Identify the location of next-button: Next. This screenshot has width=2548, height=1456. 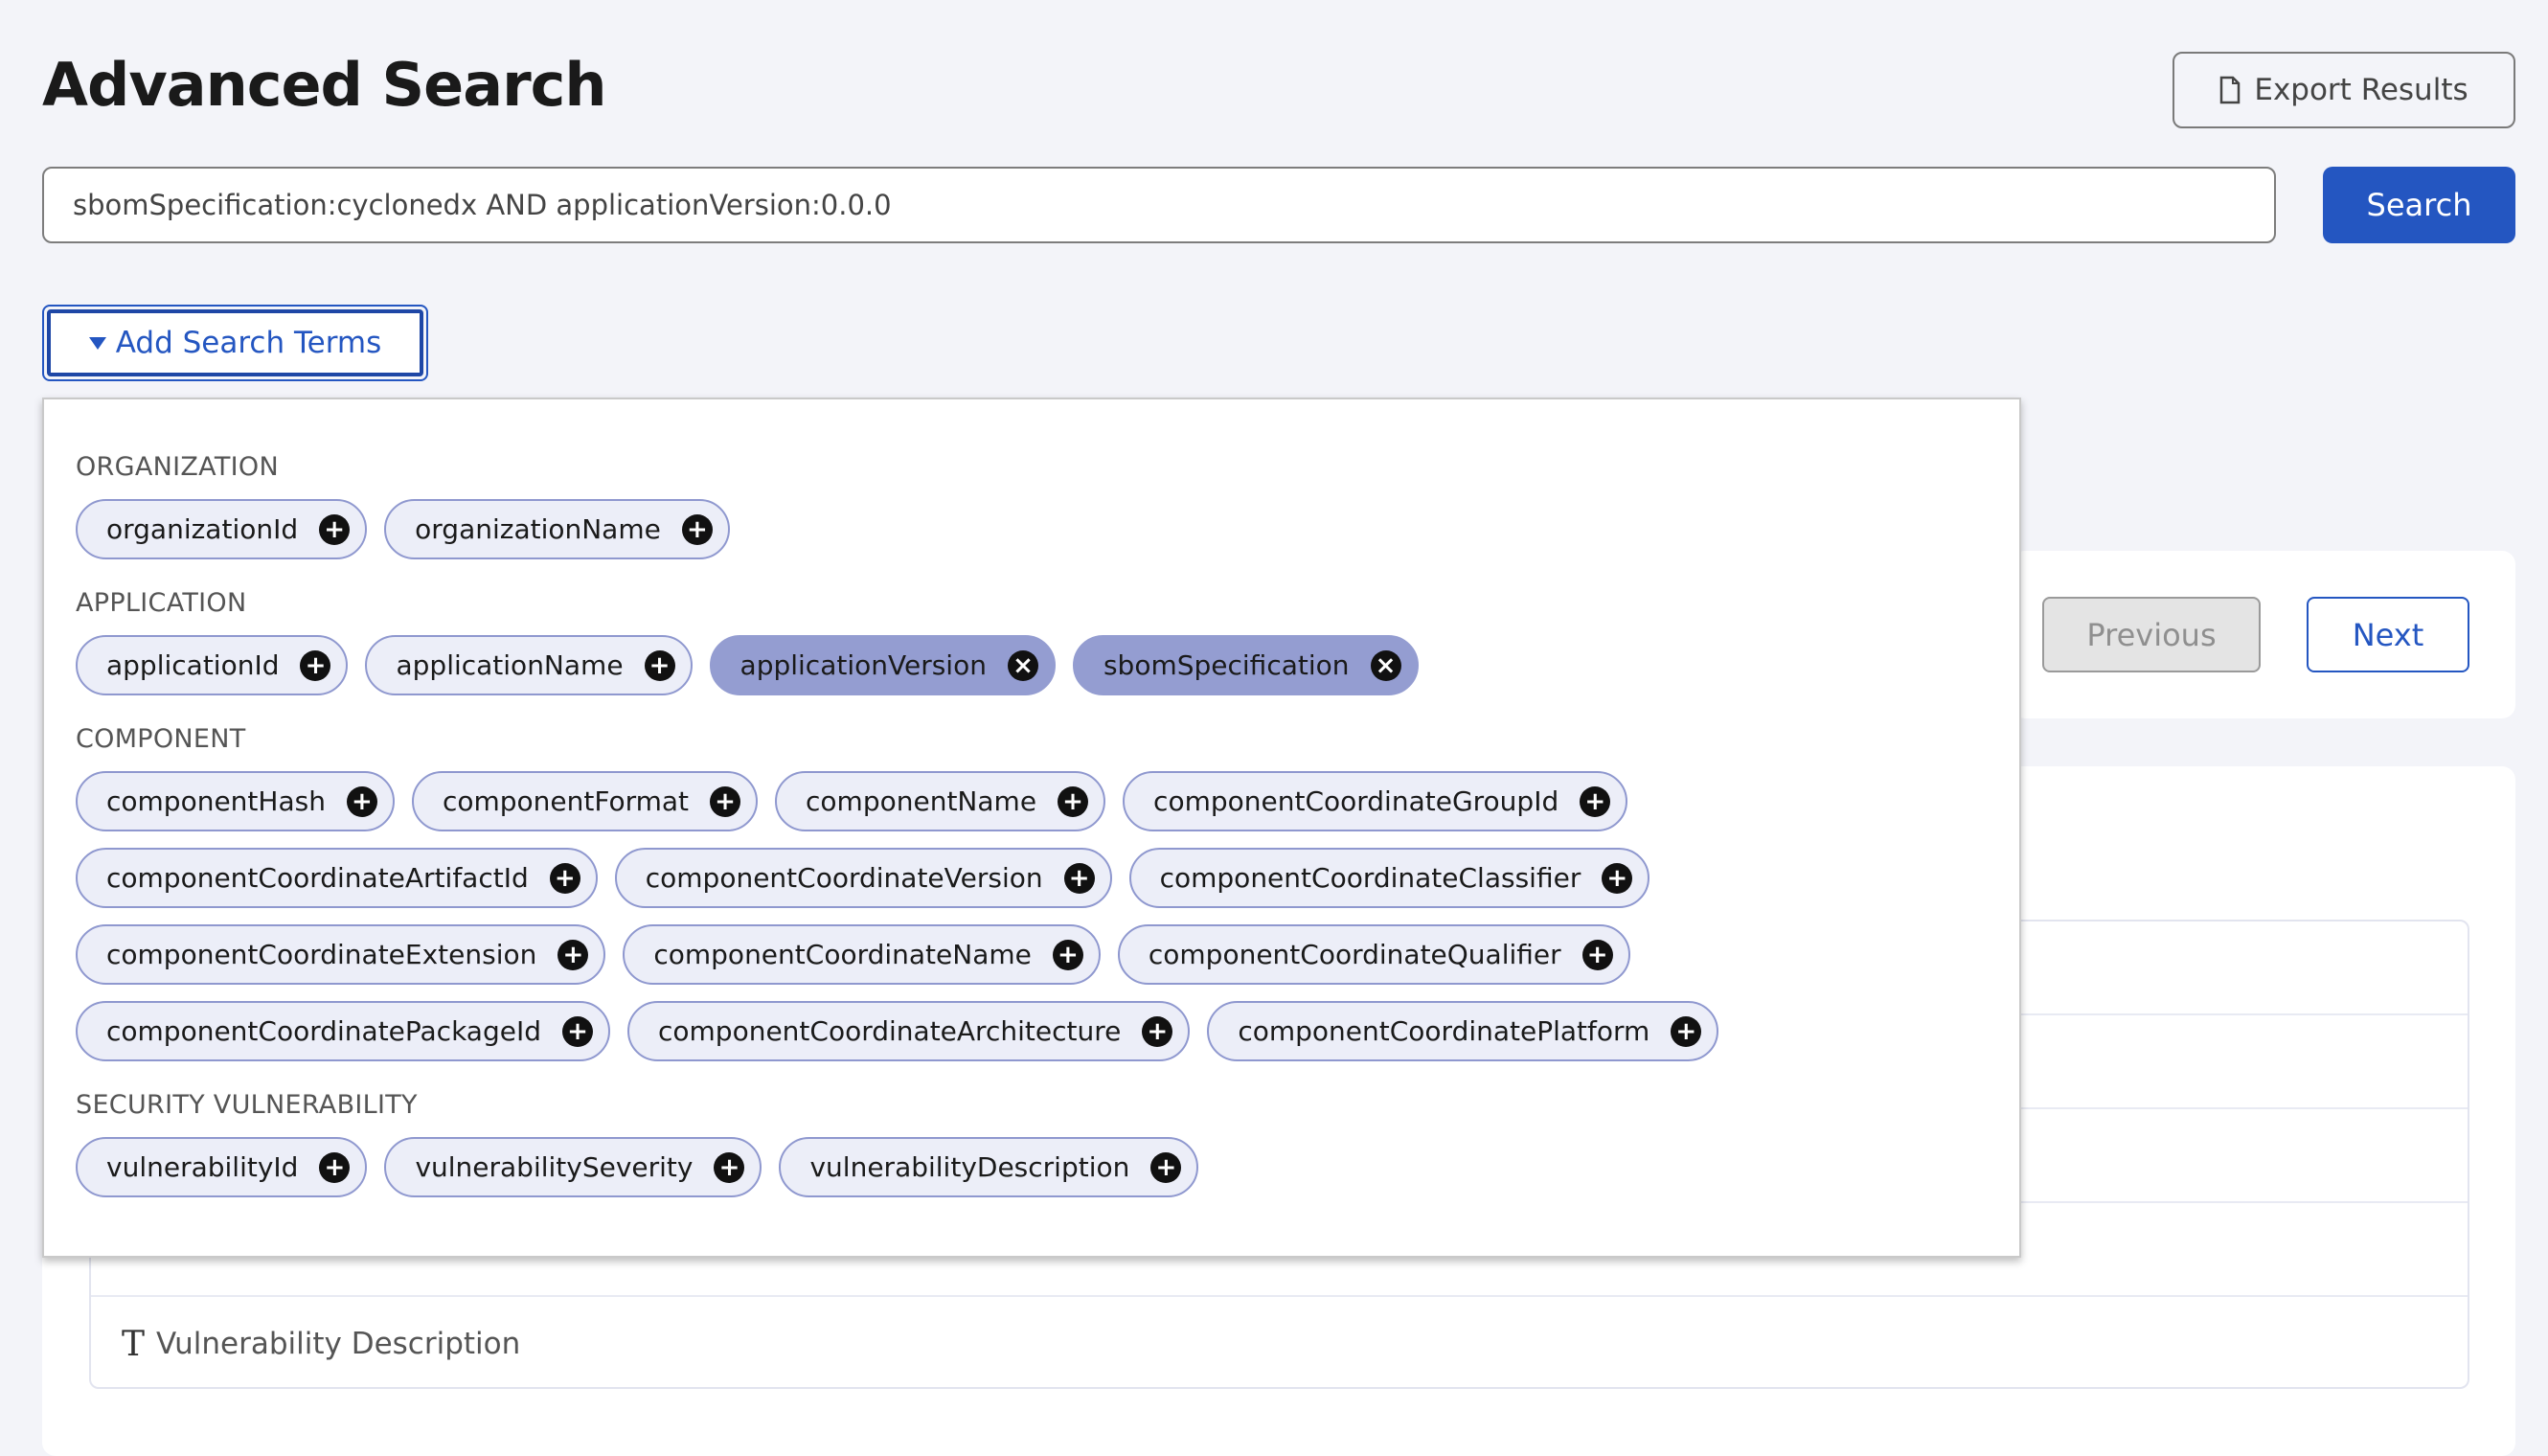
(2388, 634).